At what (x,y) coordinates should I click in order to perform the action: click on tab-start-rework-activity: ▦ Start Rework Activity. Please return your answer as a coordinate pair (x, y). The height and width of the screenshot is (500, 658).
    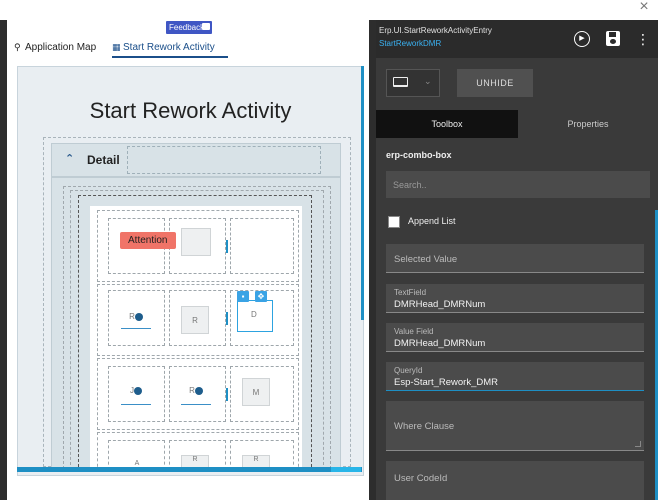
    Looking at the image, I should click on (170, 48).